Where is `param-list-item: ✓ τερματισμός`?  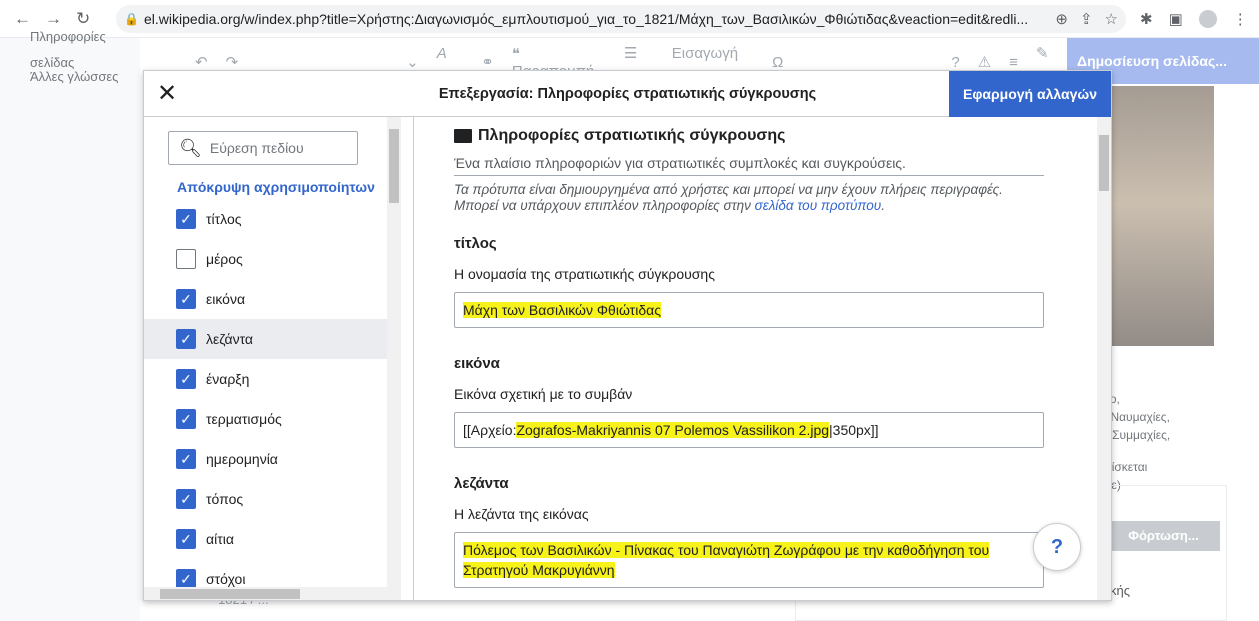 param-list-item: ✓ τερματισμός is located at coordinates (266, 419).